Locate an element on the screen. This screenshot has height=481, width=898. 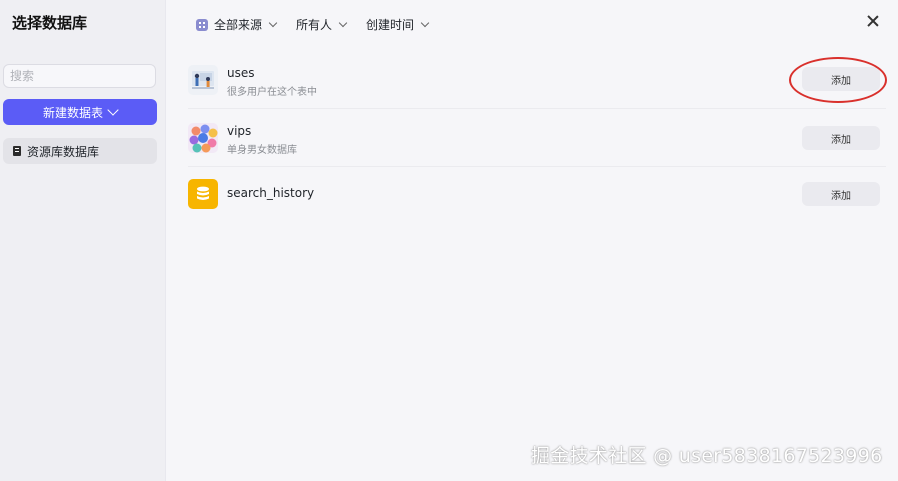
new-table-button: 新建数据表 is located at coordinates (80, 112).